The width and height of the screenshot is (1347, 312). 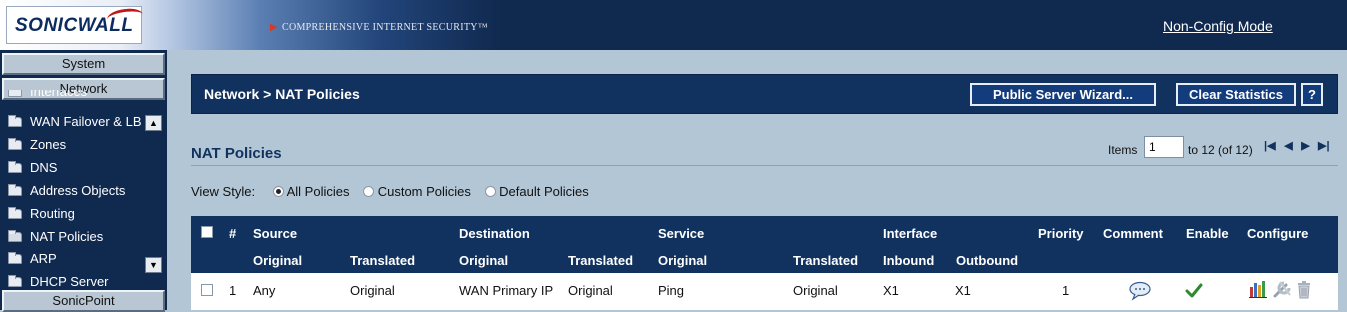 I want to click on select-all-checkbox, so click(x=207, y=232).